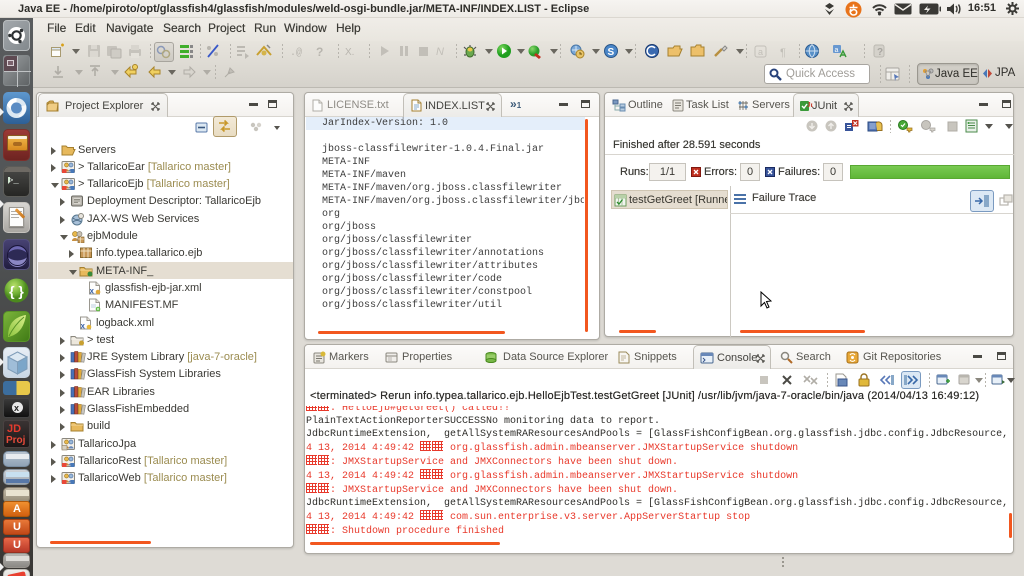 This screenshot has height=576, width=1024. What do you see at coordinates (440, 52) in the screenshot?
I see `svg-text: N` at bounding box center [440, 52].